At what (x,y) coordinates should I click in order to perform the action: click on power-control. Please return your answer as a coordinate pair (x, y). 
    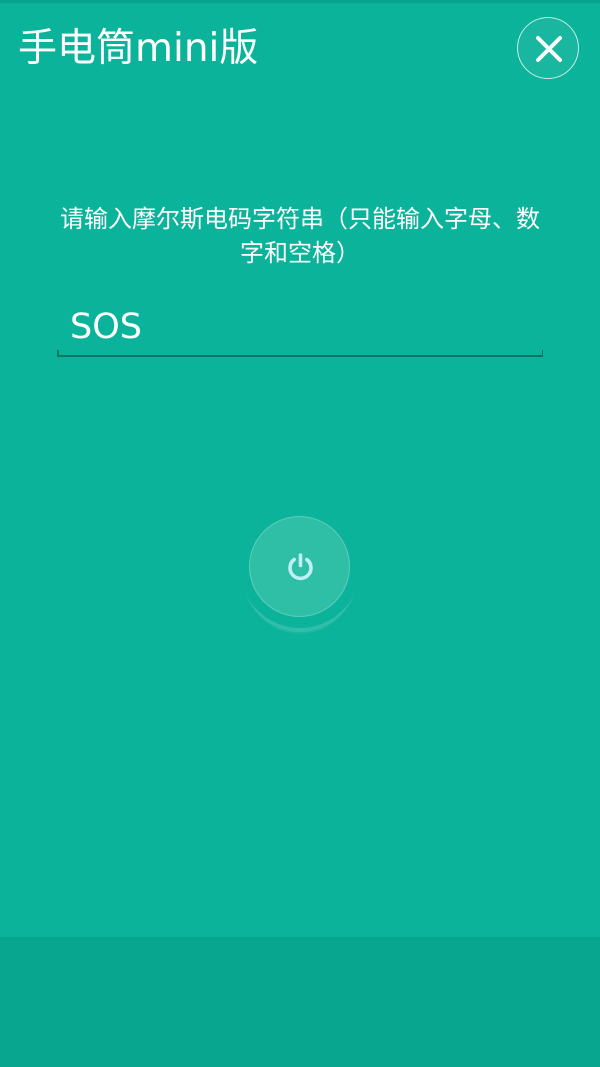
    Looking at the image, I should click on (300, 568).